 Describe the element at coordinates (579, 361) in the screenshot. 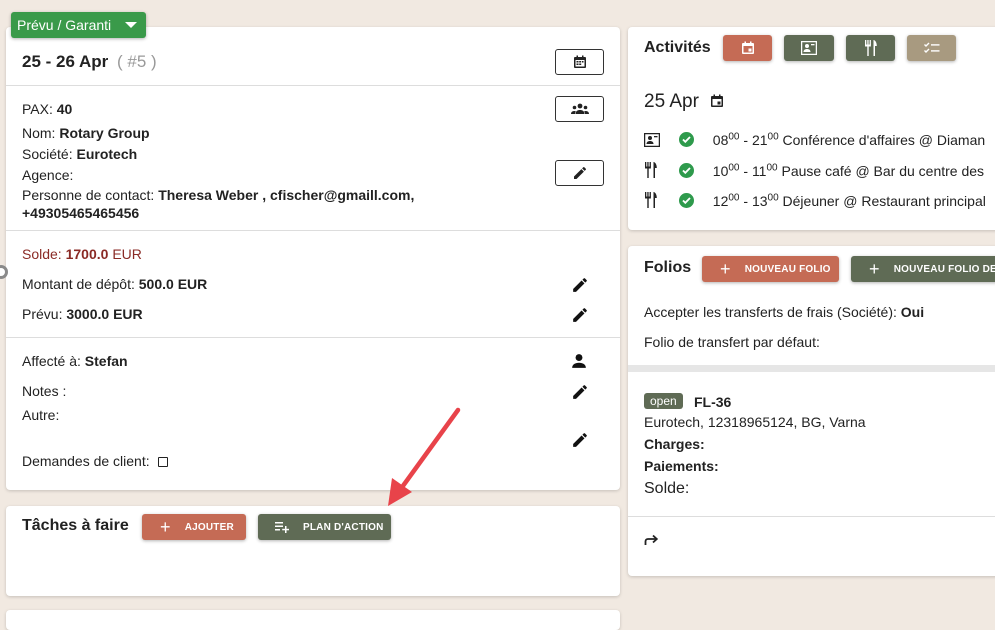

I see `person-icon` at that location.